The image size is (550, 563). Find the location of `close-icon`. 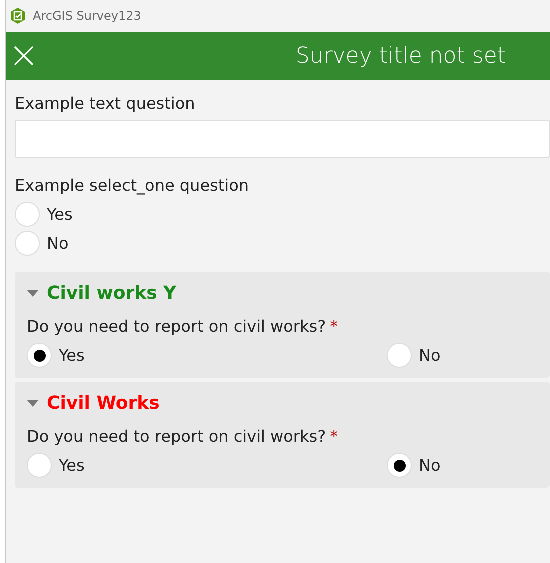

close-icon is located at coordinates (24, 56).